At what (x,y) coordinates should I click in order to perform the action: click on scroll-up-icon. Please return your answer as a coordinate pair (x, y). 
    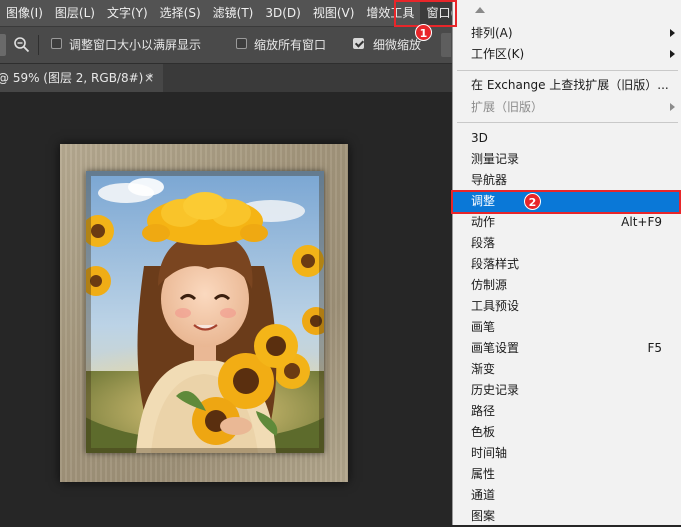
    Looking at the image, I should click on (480, 10).